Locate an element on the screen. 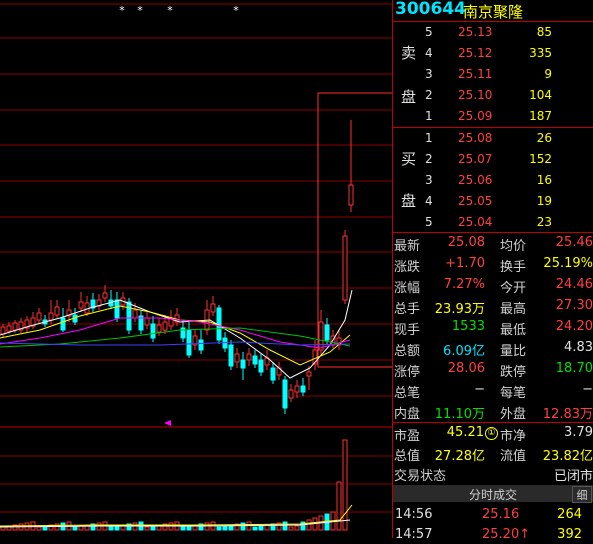 The width and height of the screenshot is (593, 544). ask-volume: 335 is located at coordinates (540, 53).